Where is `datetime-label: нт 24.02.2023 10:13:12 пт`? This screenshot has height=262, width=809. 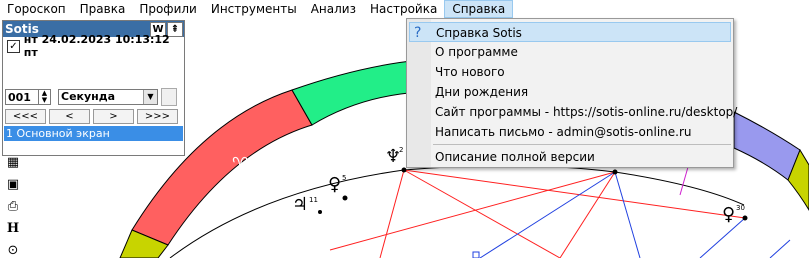
datetime-label: нт 24.02.2023 10:13:12 пт is located at coordinates (96, 46).